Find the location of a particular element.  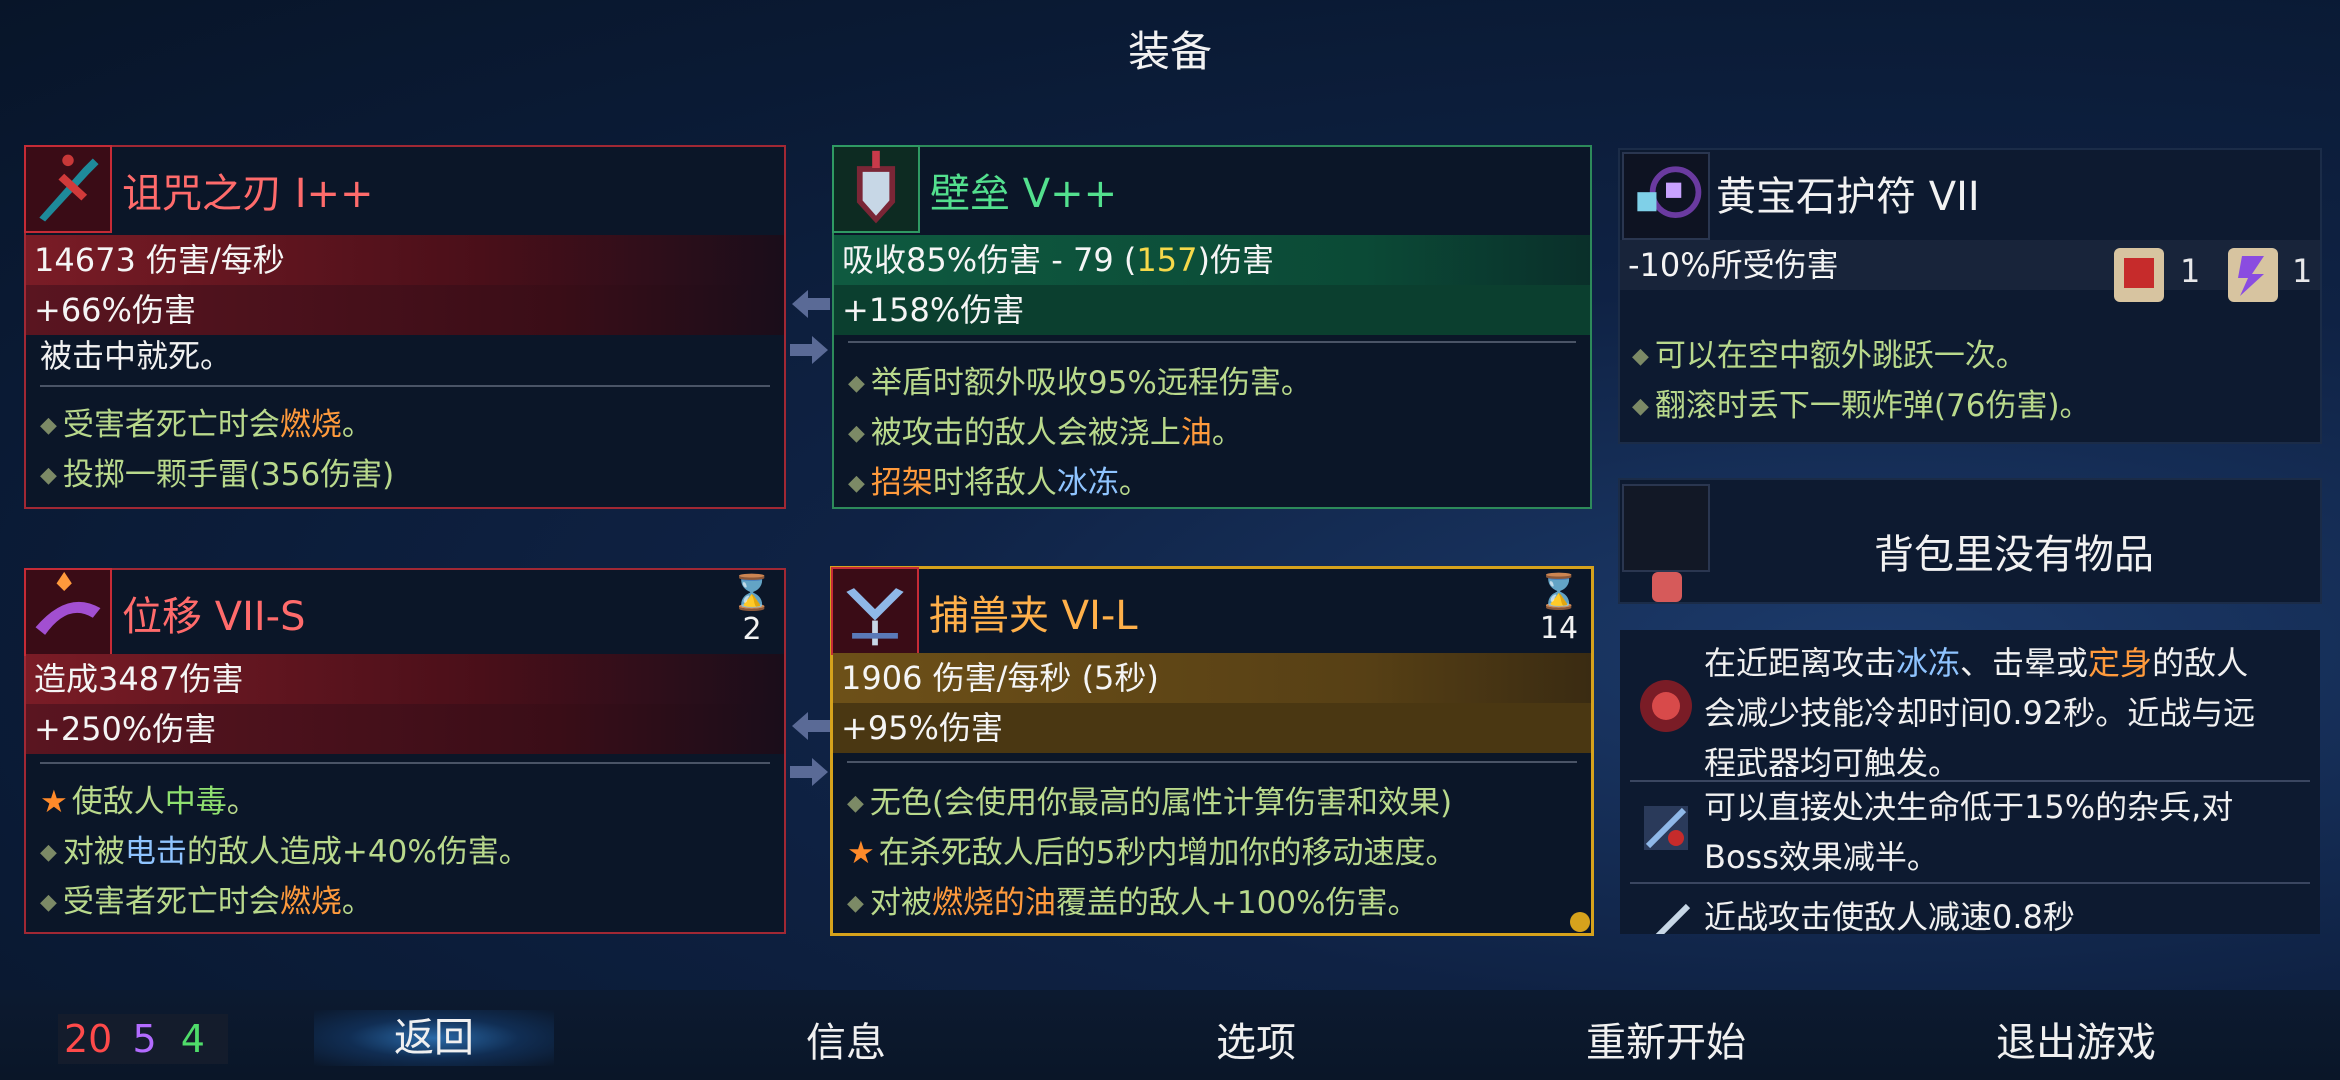

shield-effect: ◆ 举盾时额外吸收95%远程伤害。 is located at coordinates (1080, 383).